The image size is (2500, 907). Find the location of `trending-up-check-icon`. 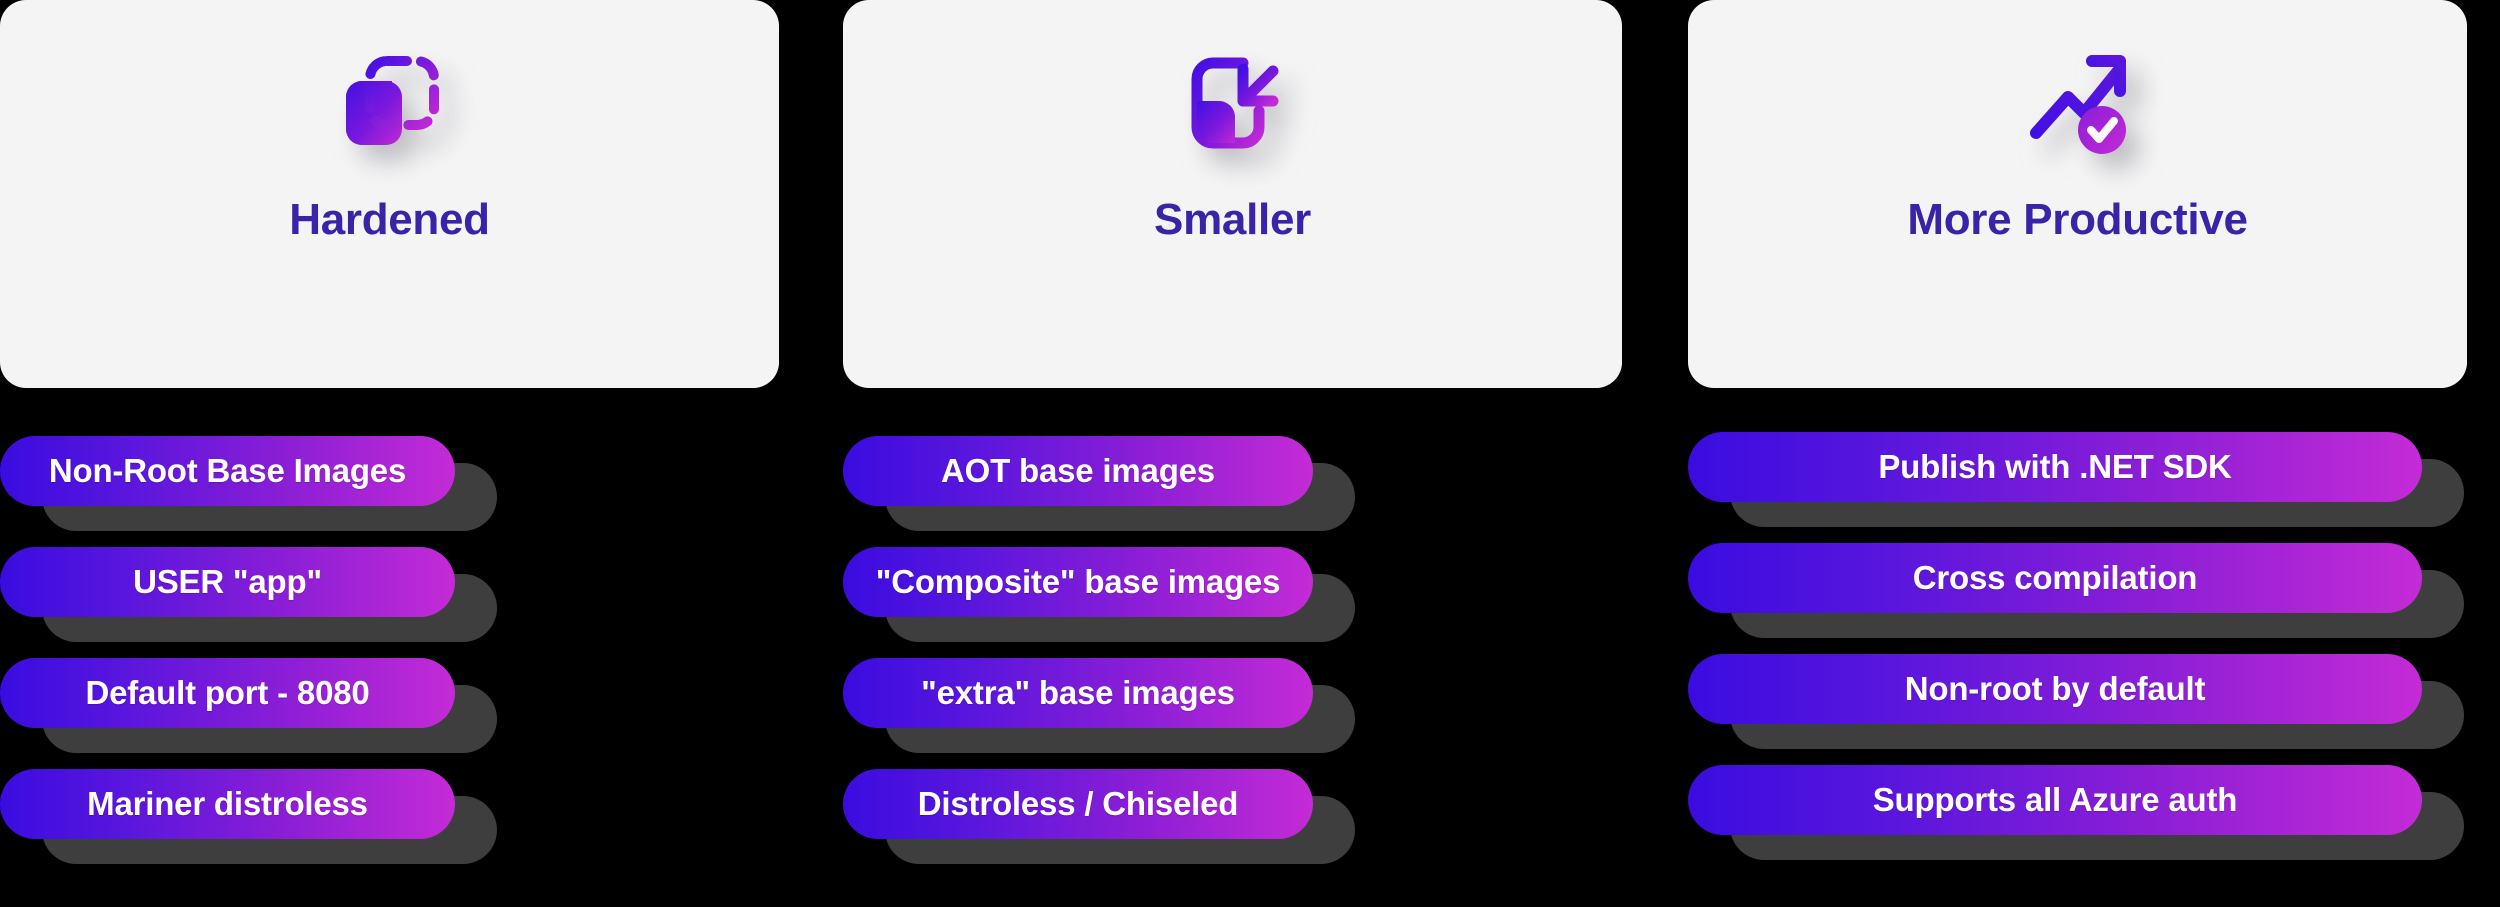

trending-up-check-icon is located at coordinates (2078, 103).